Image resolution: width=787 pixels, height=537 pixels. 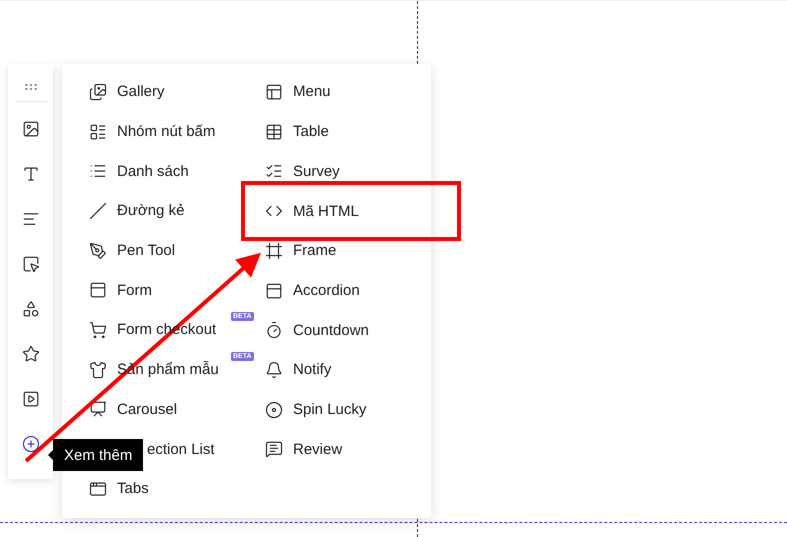 What do you see at coordinates (181, 449) in the screenshot?
I see `menu-label: ection List` at bounding box center [181, 449].